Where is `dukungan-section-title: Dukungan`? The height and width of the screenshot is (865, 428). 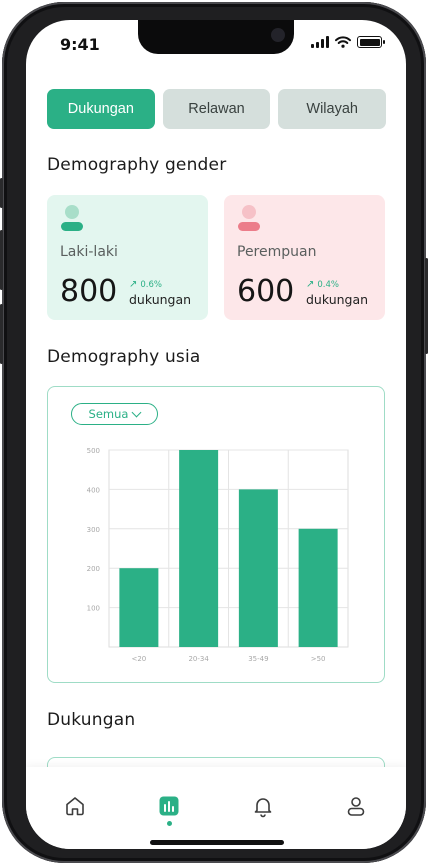
dukungan-section-title: Dukungan is located at coordinates (91, 720).